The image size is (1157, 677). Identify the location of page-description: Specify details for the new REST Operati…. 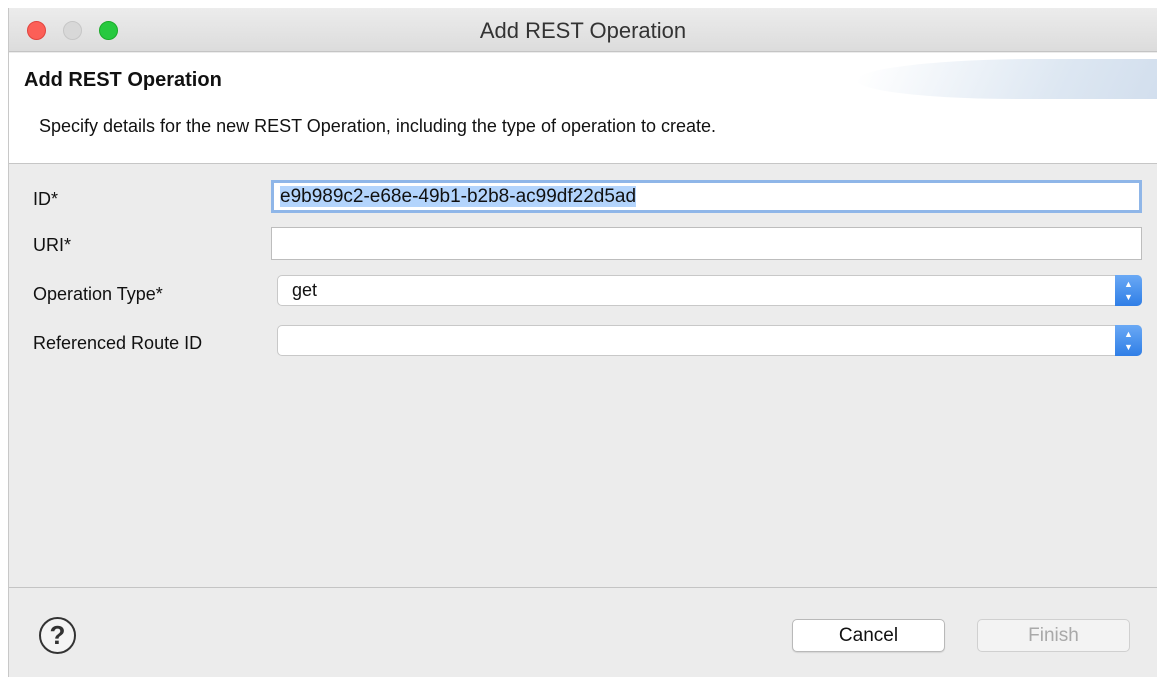
(378, 126).